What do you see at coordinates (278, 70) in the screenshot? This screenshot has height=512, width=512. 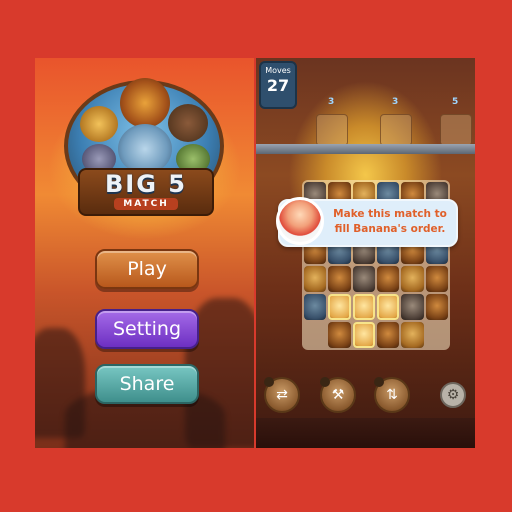 I see `moves-label: Moves` at bounding box center [278, 70].